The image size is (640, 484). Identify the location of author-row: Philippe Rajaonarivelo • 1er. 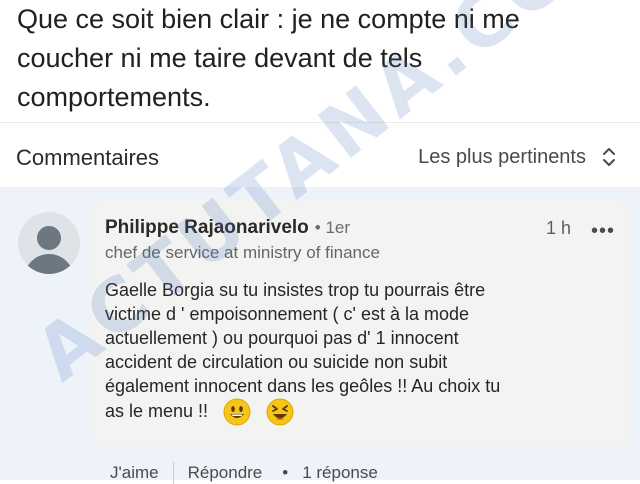
(227, 228).